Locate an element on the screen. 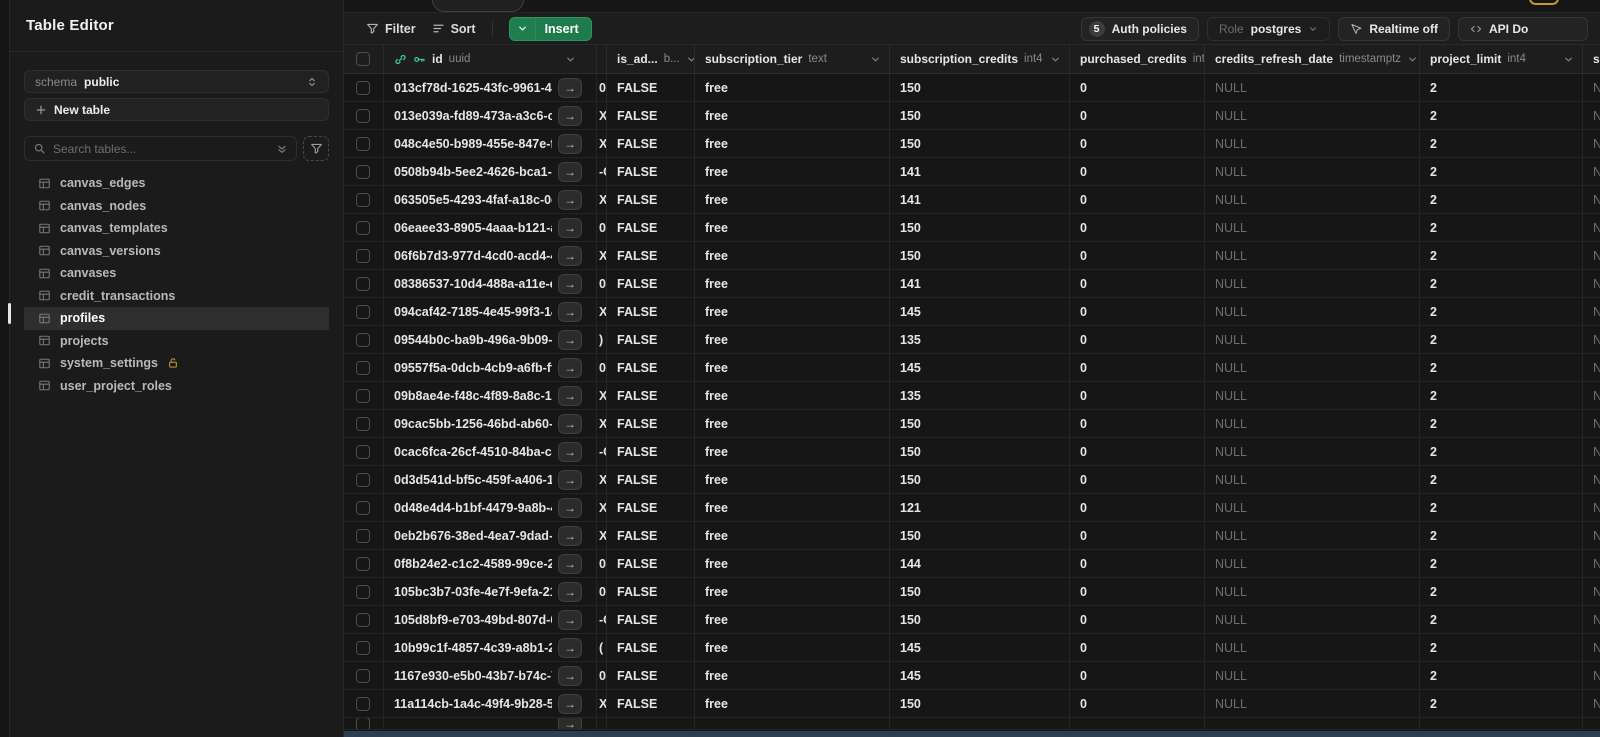 The height and width of the screenshot is (737, 1600). cell-subscription-credits: 121 is located at coordinates (980, 507).